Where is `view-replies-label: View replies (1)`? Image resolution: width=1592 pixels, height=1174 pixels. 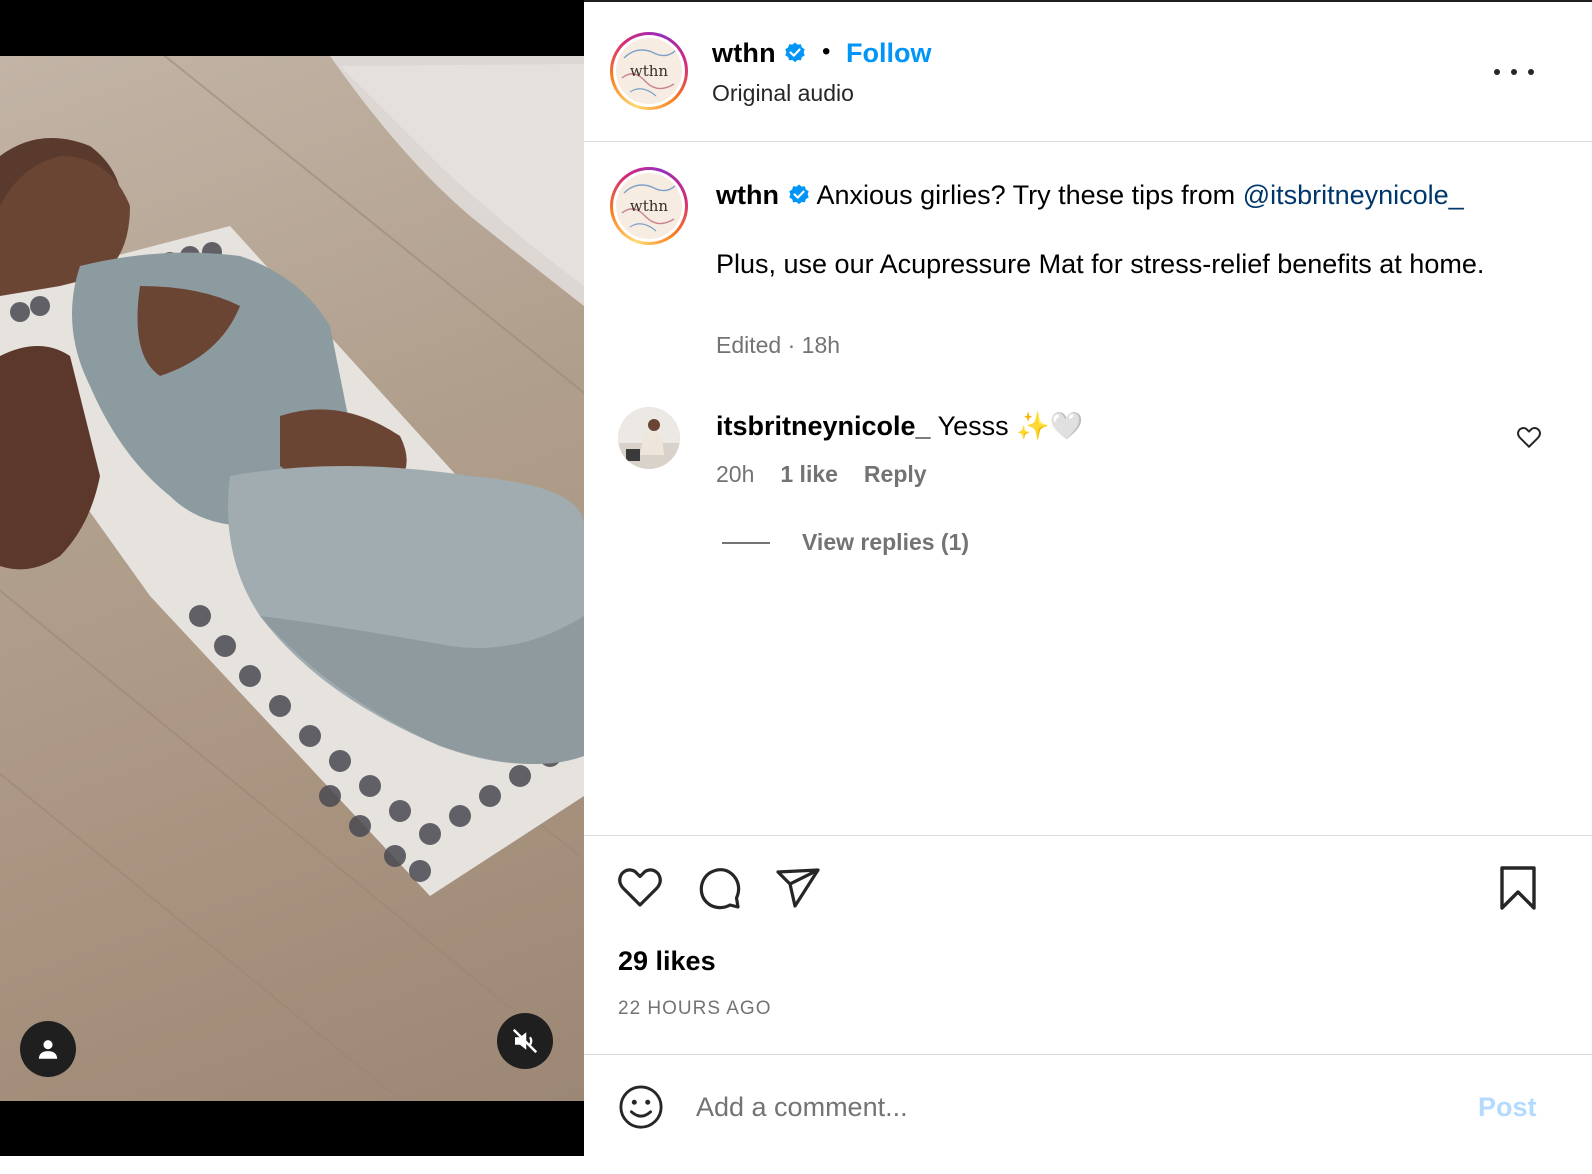
view-replies-label: View replies (1) is located at coordinates (885, 542).